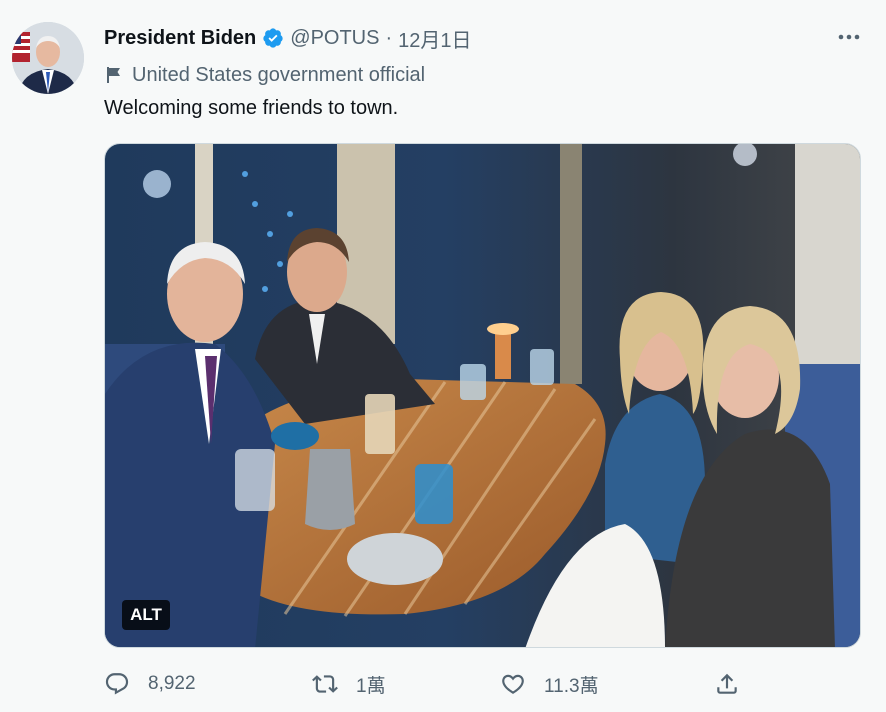  I want to click on like-count: 11.3萬, so click(571, 686).